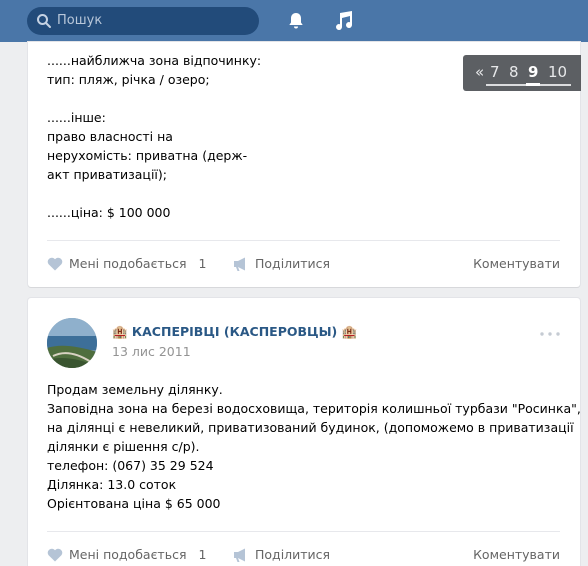  Describe the element at coordinates (123, 446) in the screenshot. I see `post-text-line: ділянки є рішення с/р).` at that location.